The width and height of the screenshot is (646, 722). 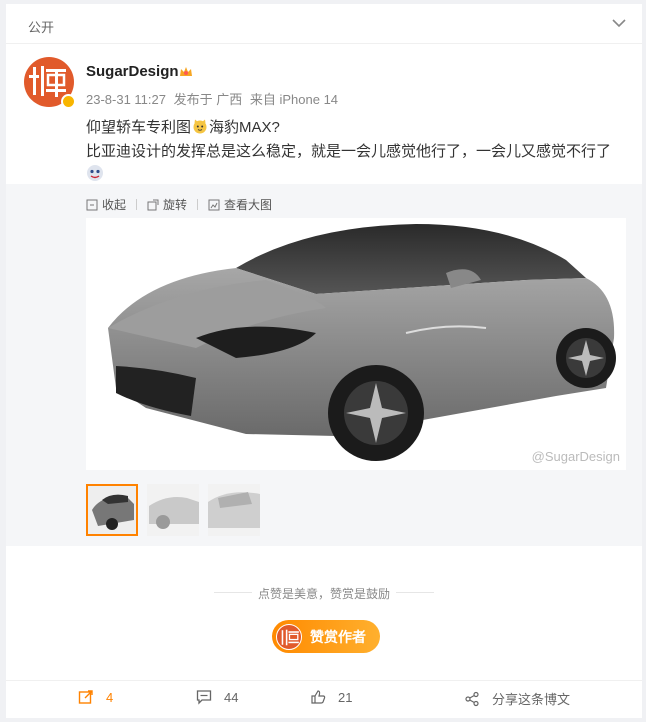 I want to click on reward-avatar, so click(x=289, y=636).